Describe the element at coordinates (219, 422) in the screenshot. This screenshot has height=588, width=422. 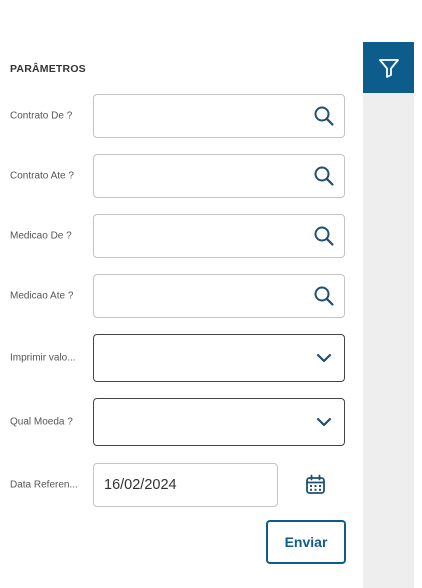
I see `qual-moeda-select` at that location.